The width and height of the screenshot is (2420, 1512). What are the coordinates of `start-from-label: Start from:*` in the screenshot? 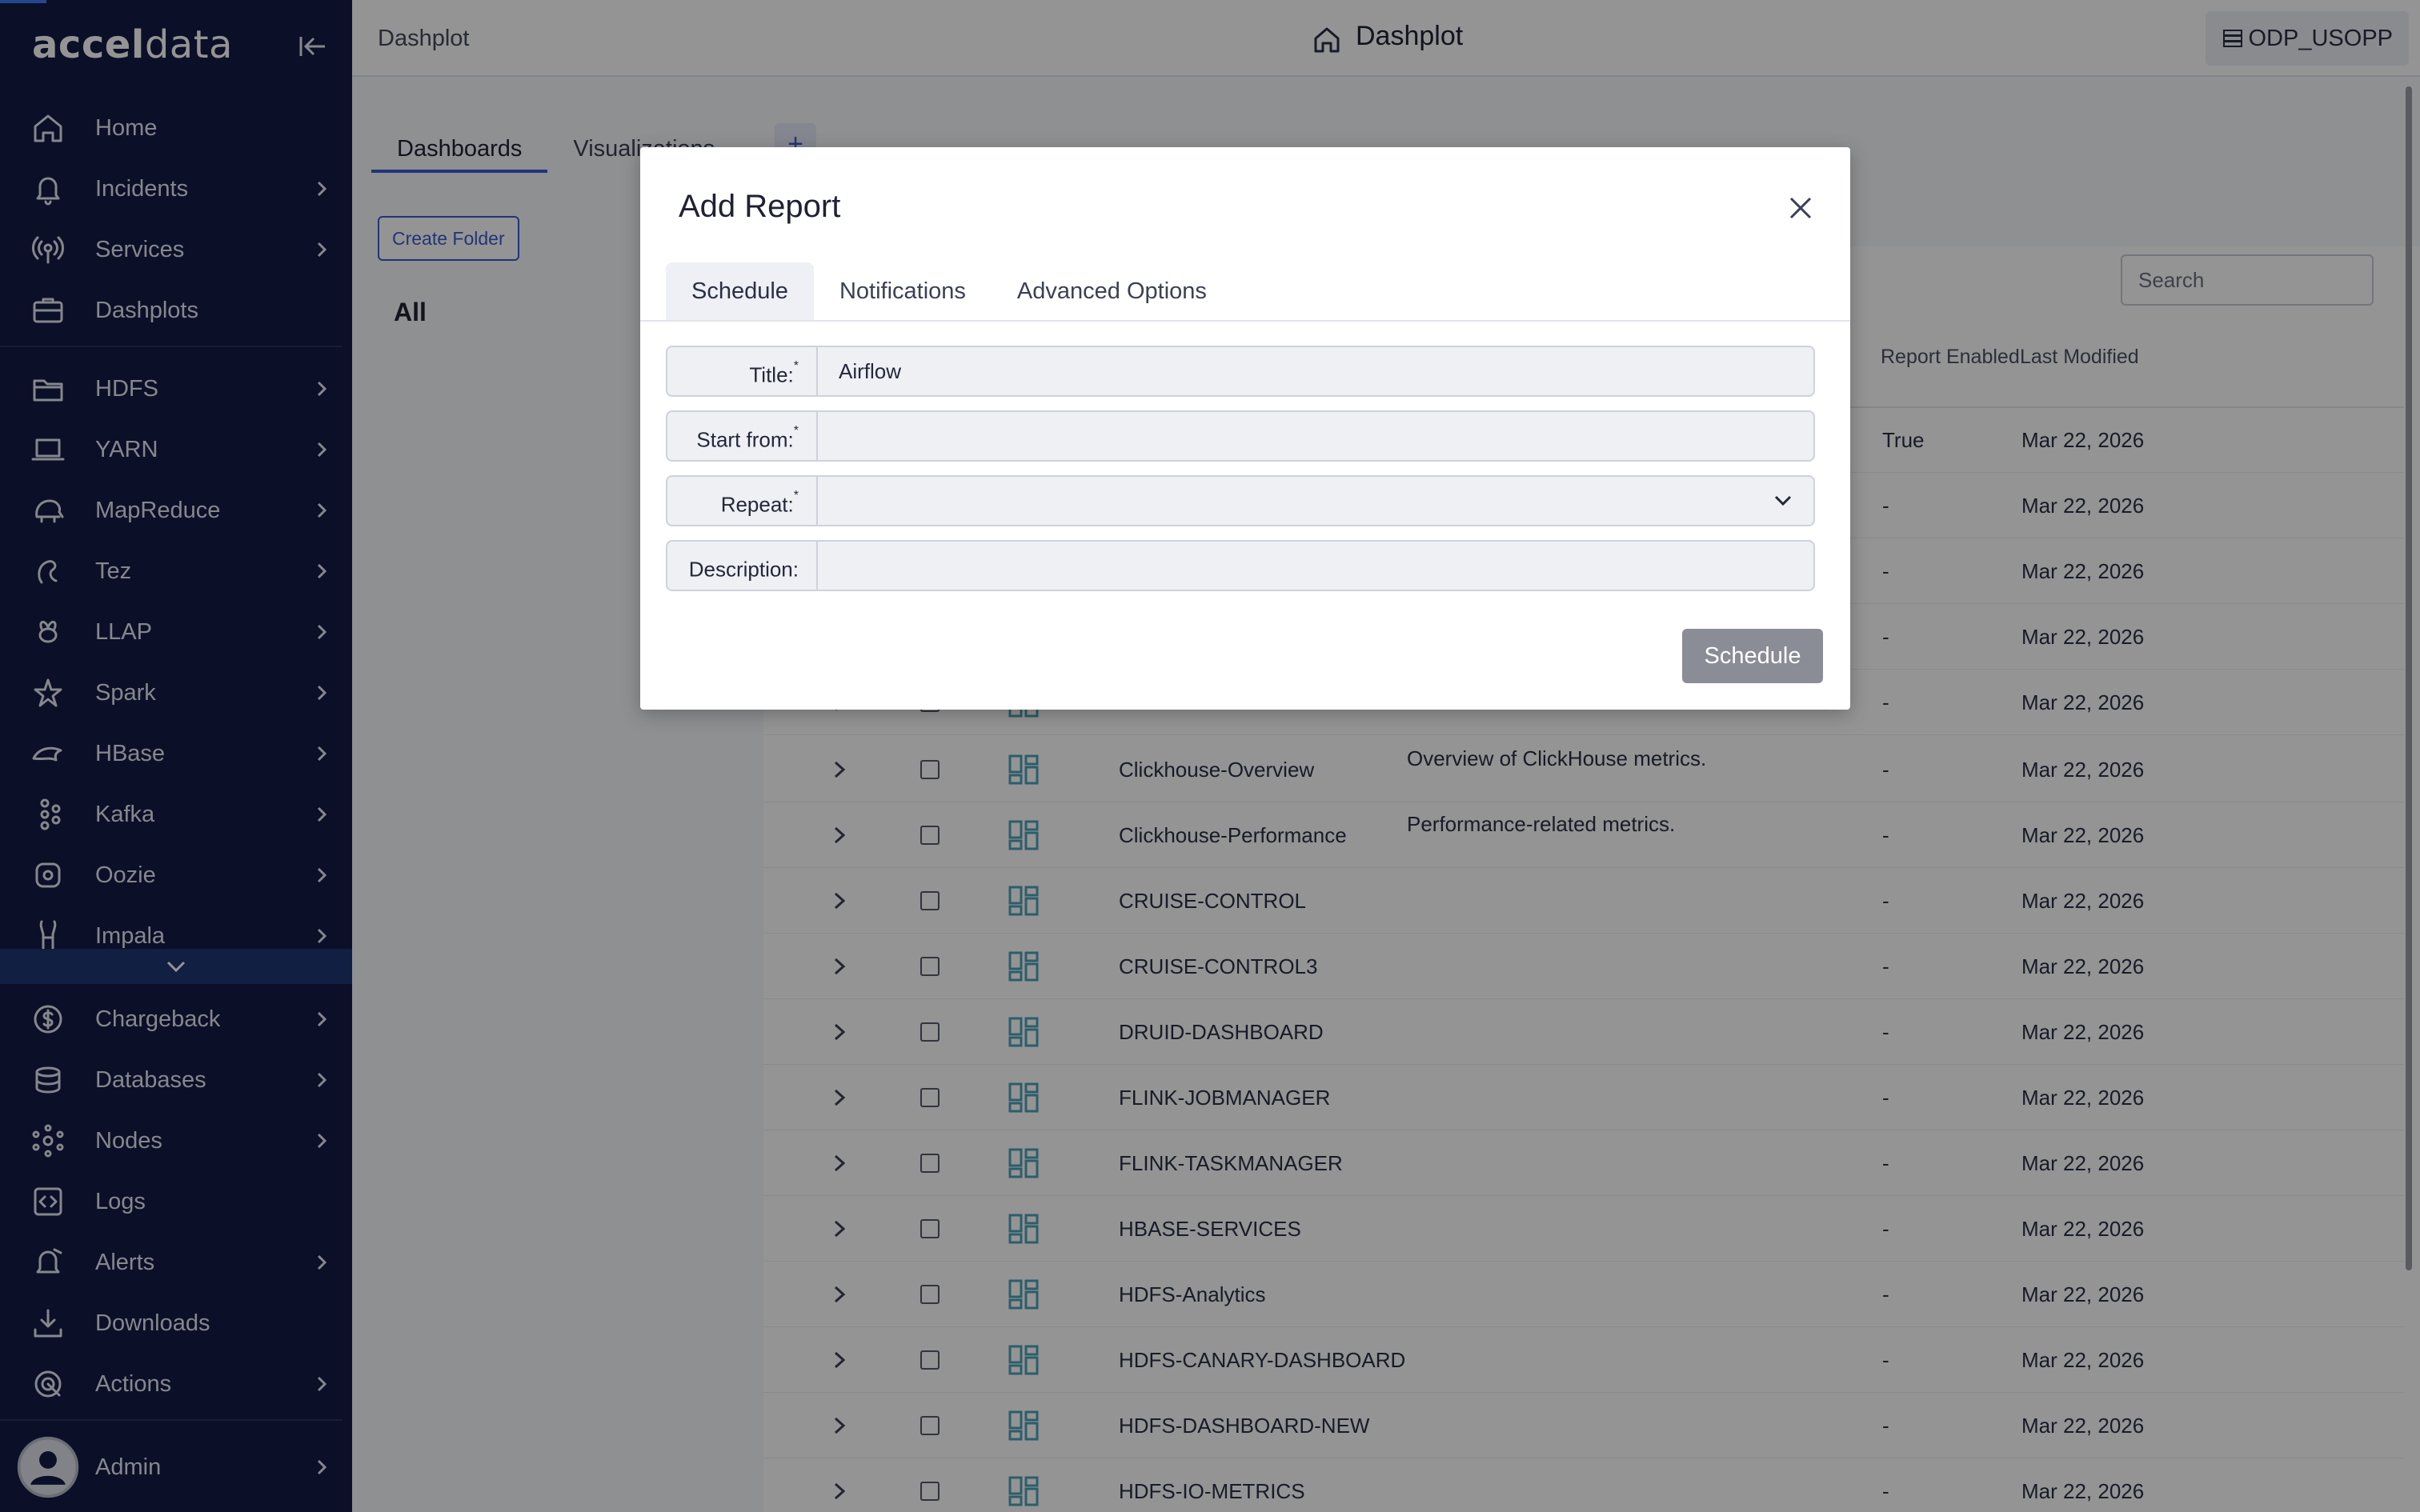 It's located at (742, 436).